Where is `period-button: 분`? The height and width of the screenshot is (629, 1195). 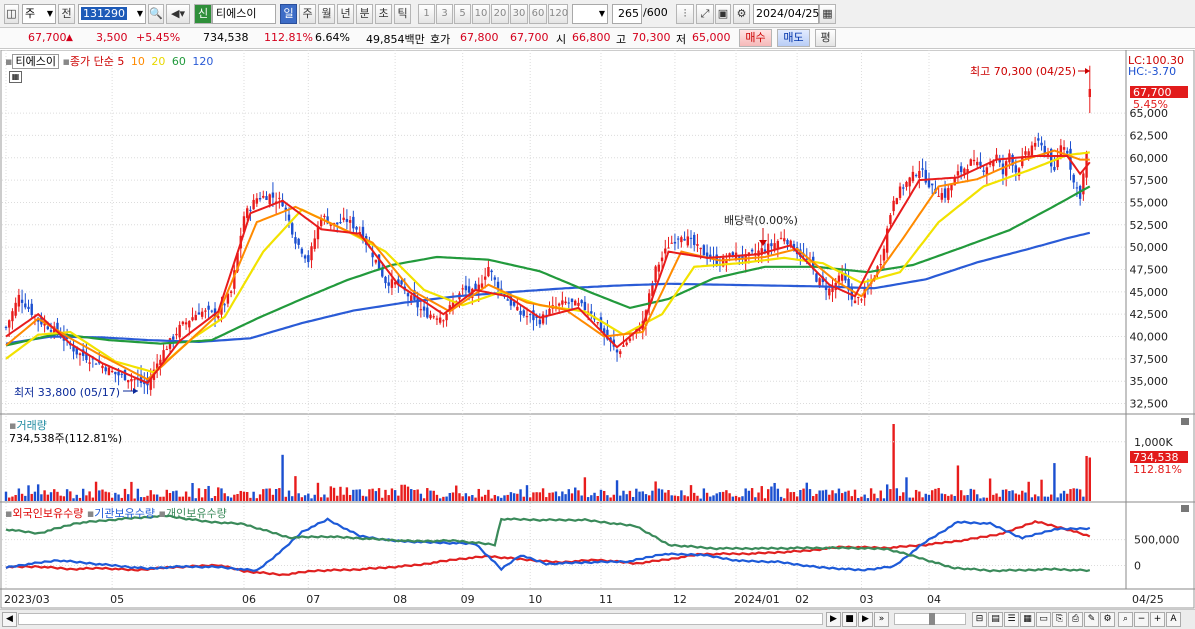 period-button: 분 is located at coordinates (364, 14).